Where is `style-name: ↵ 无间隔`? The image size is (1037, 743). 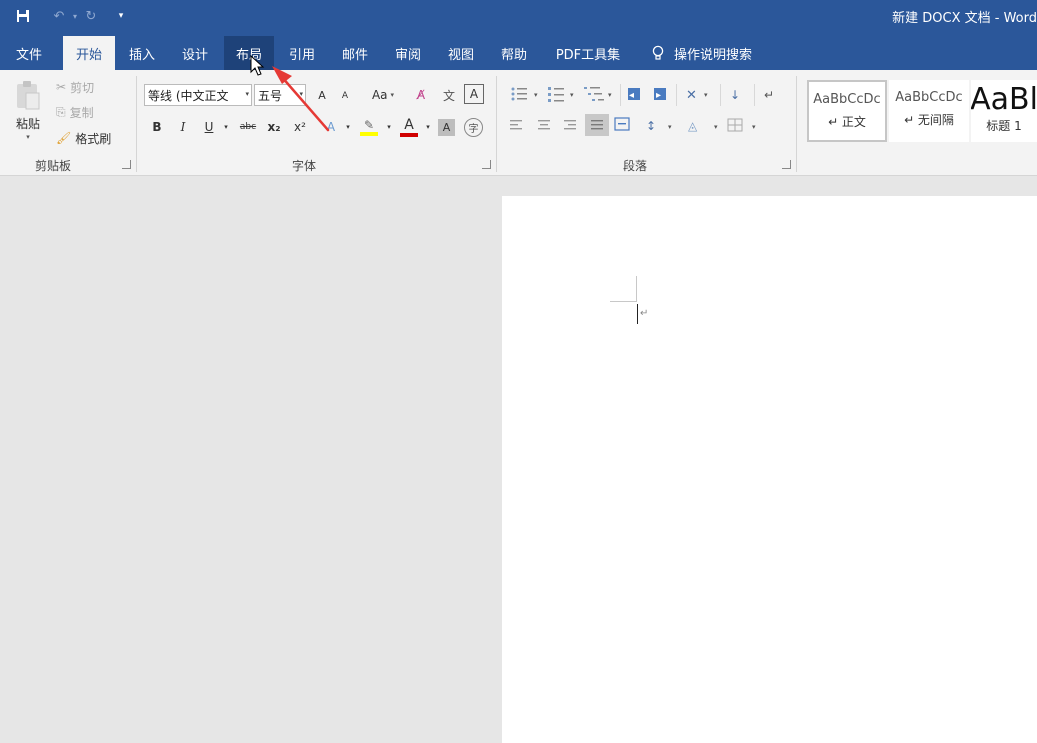 style-name: ↵ 无间隔 is located at coordinates (929, 120).